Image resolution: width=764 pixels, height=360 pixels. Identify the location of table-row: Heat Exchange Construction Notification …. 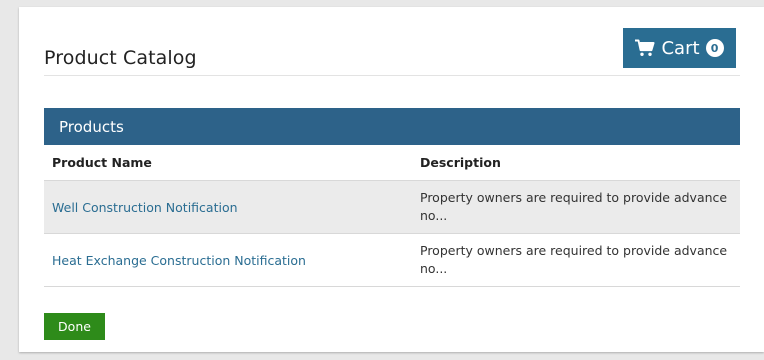
(392, 260).